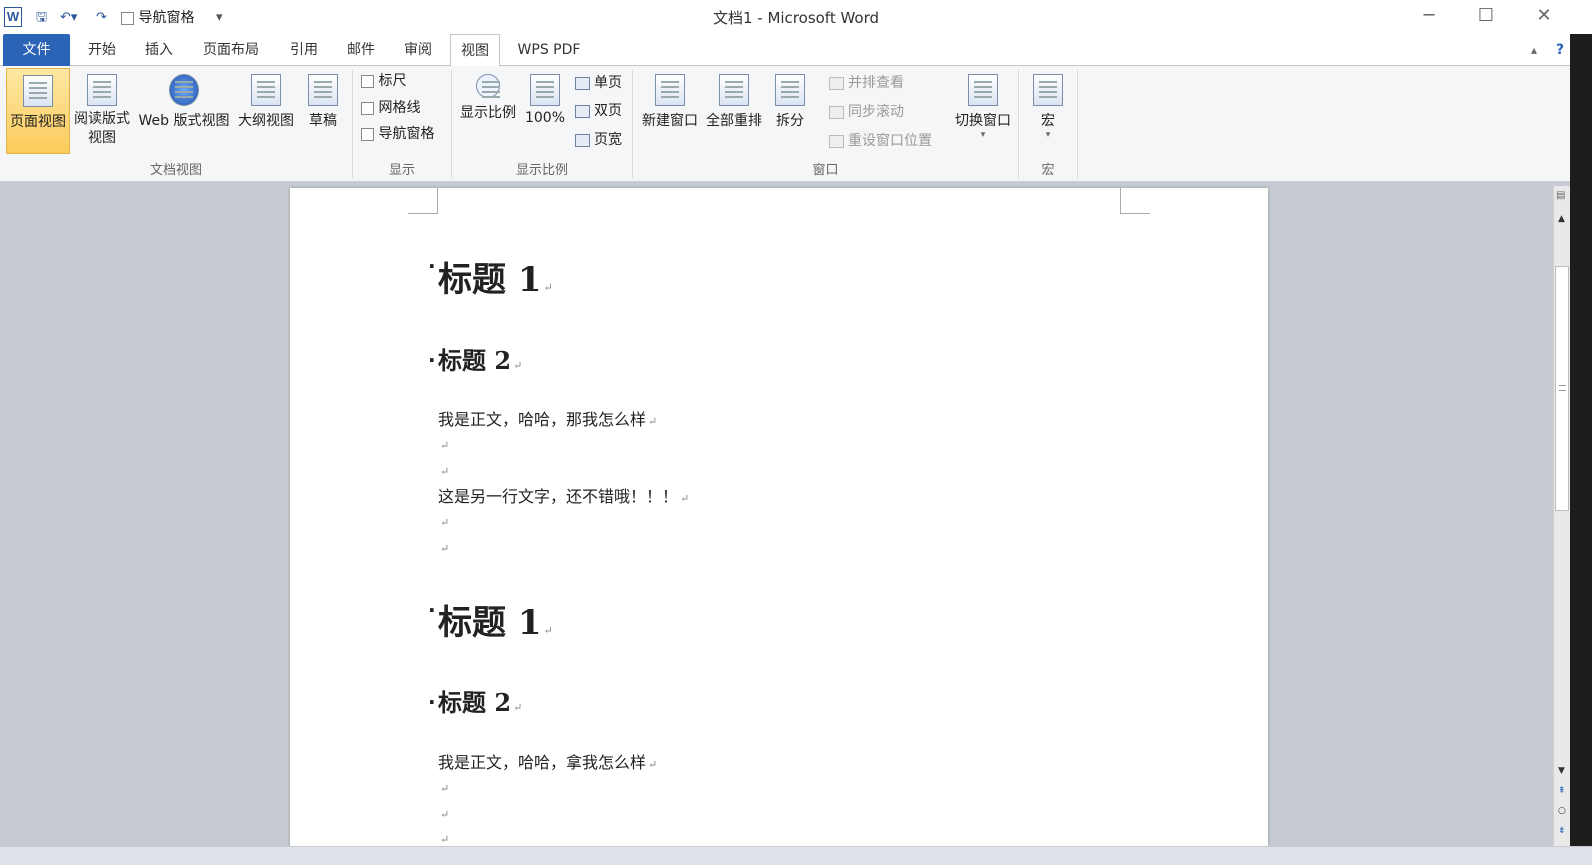 The height and width of the screenshot is (865, 1592). I want to click on side-by-side-button: 并排查看, so click(866, 83).